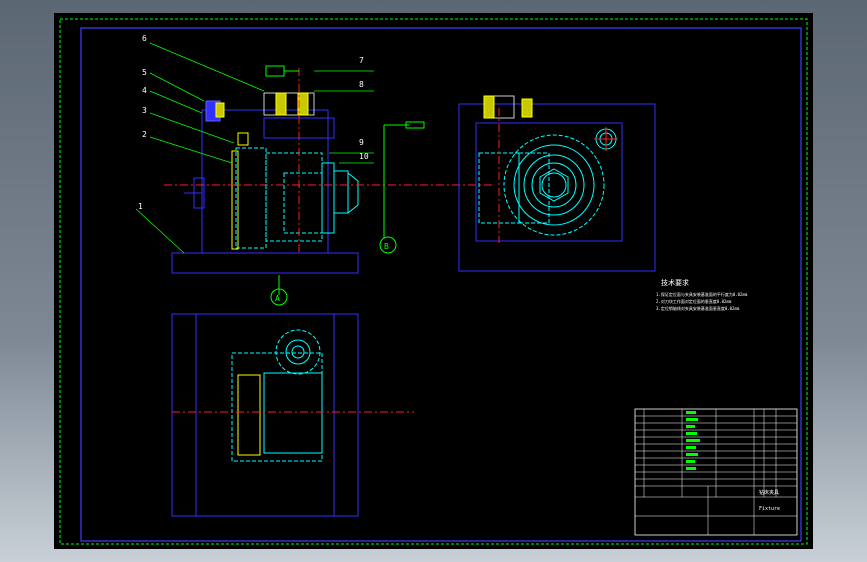 Image resolution: width=867 pixels, height=562 pixels. Describe the element at coordinates (140, 206) in the screenshot. I see `callout-1: 1` at that location.